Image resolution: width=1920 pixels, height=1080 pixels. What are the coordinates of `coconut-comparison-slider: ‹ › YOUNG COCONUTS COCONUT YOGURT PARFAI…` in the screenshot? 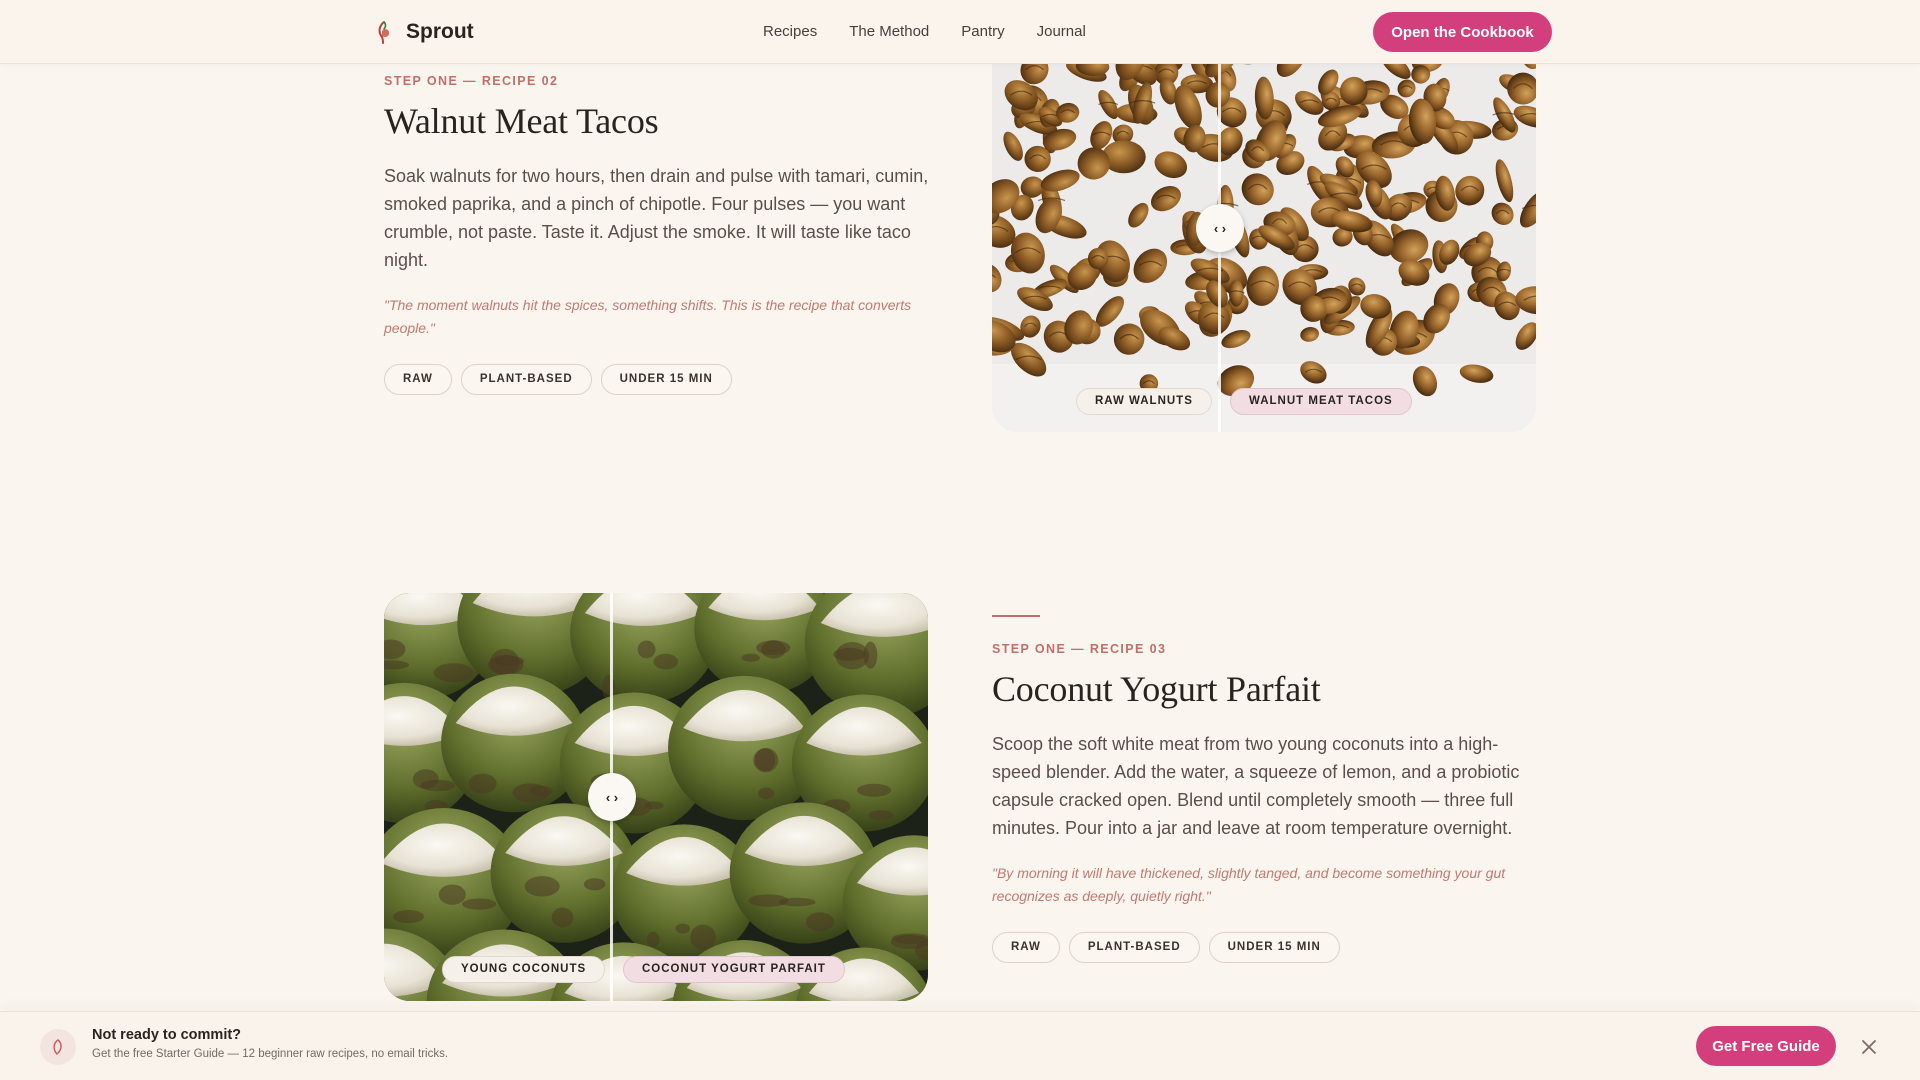 It's located at (656, 797).